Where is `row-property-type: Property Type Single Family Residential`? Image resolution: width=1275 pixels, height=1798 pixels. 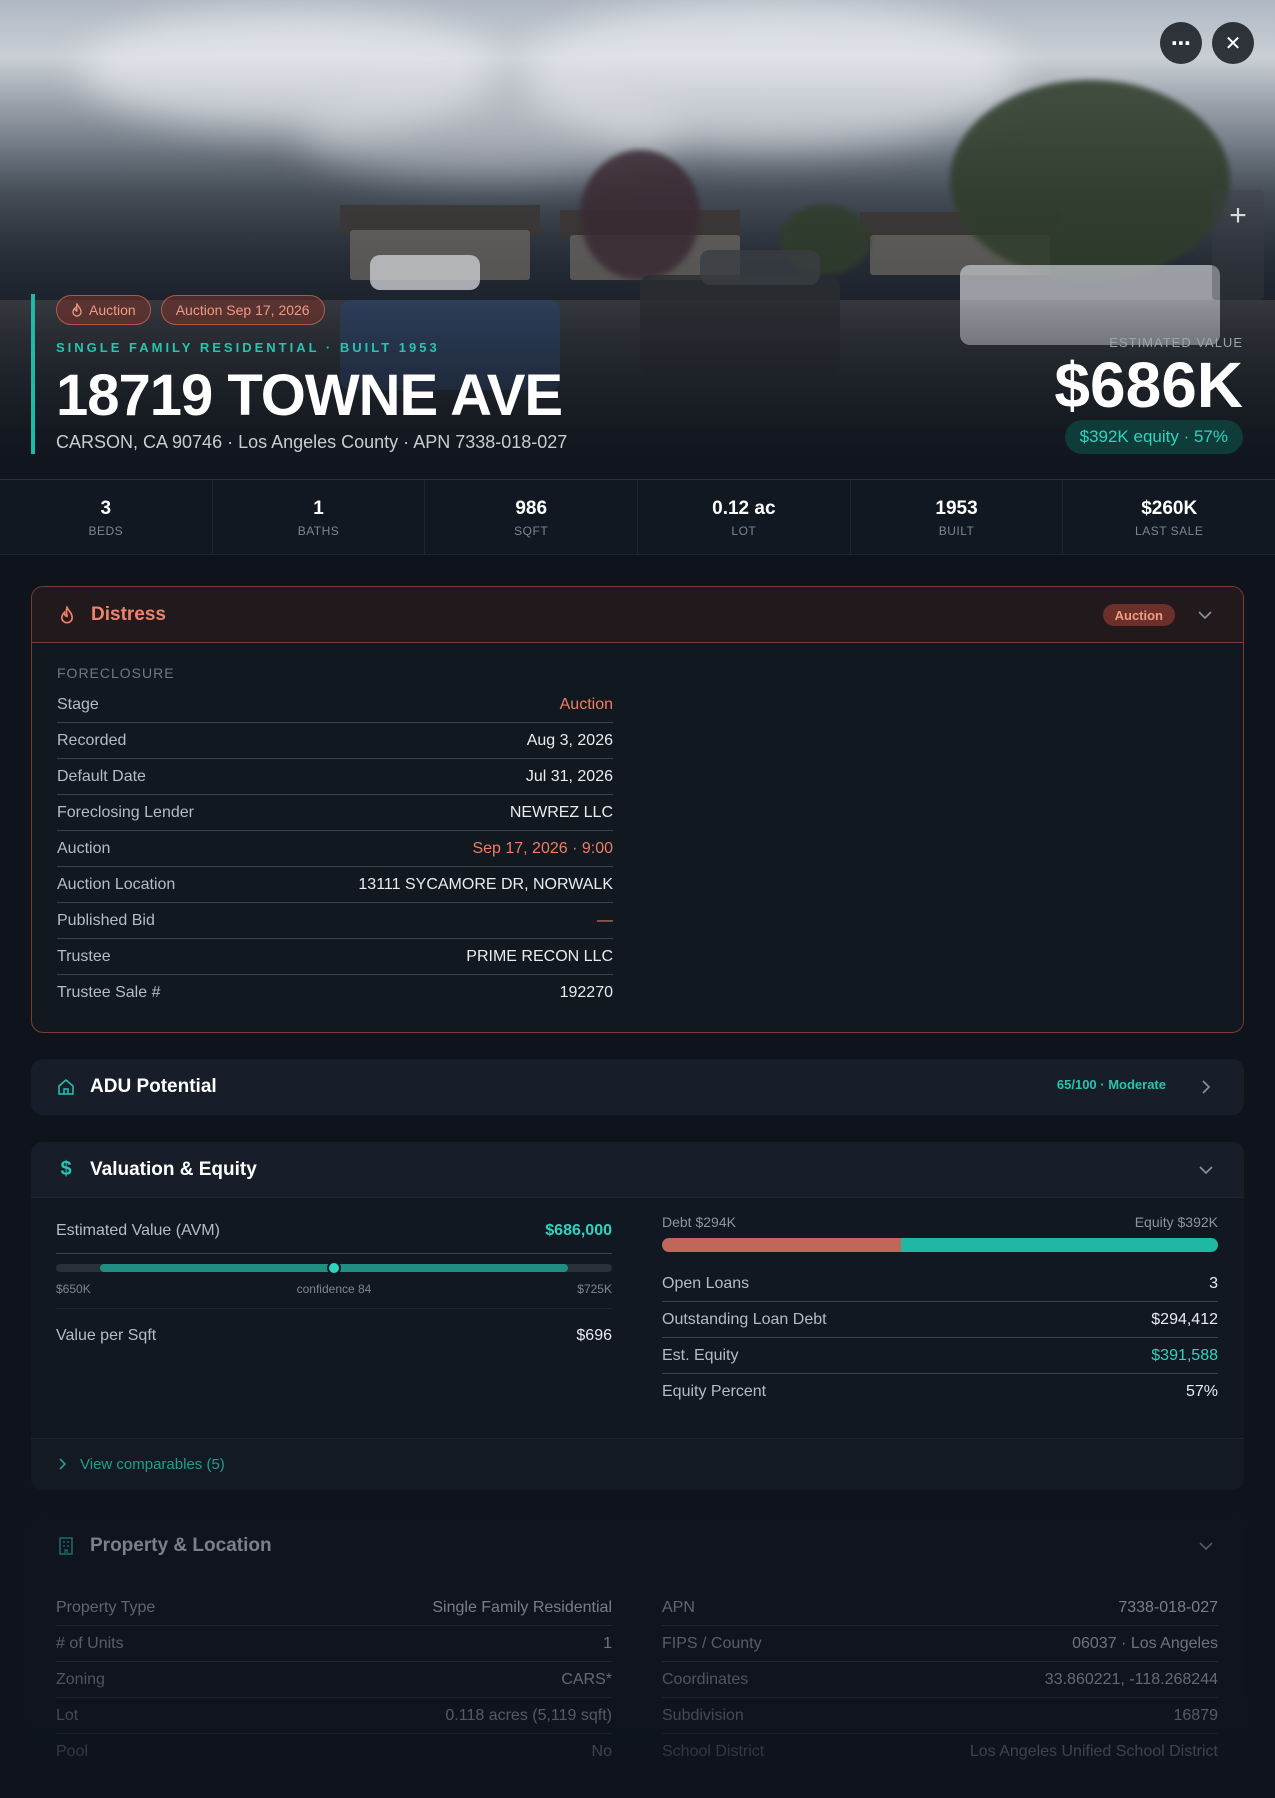 row-property-type: Property Type Single Family Residential is located at coordinates (334, 1608).